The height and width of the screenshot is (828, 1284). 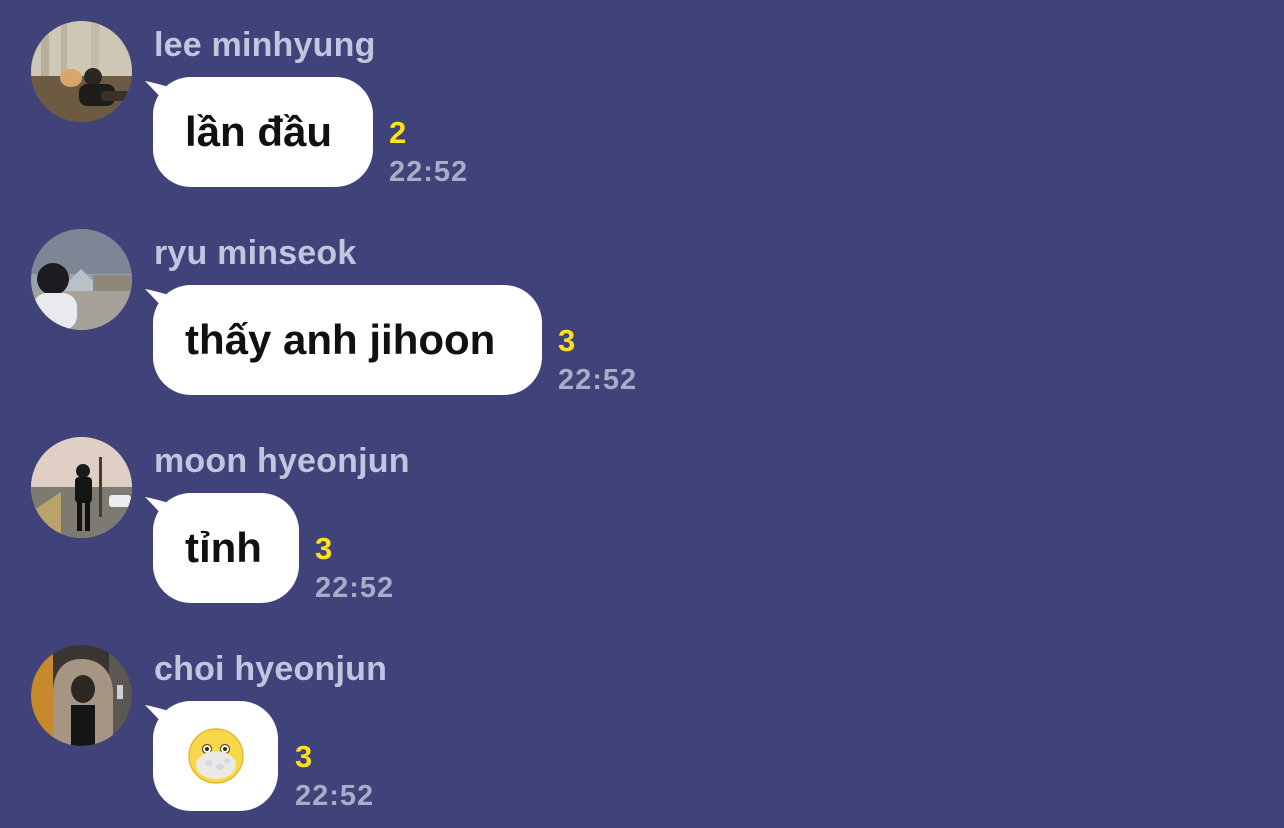 I want to click on message-bubble, so click(x=215, y=756).